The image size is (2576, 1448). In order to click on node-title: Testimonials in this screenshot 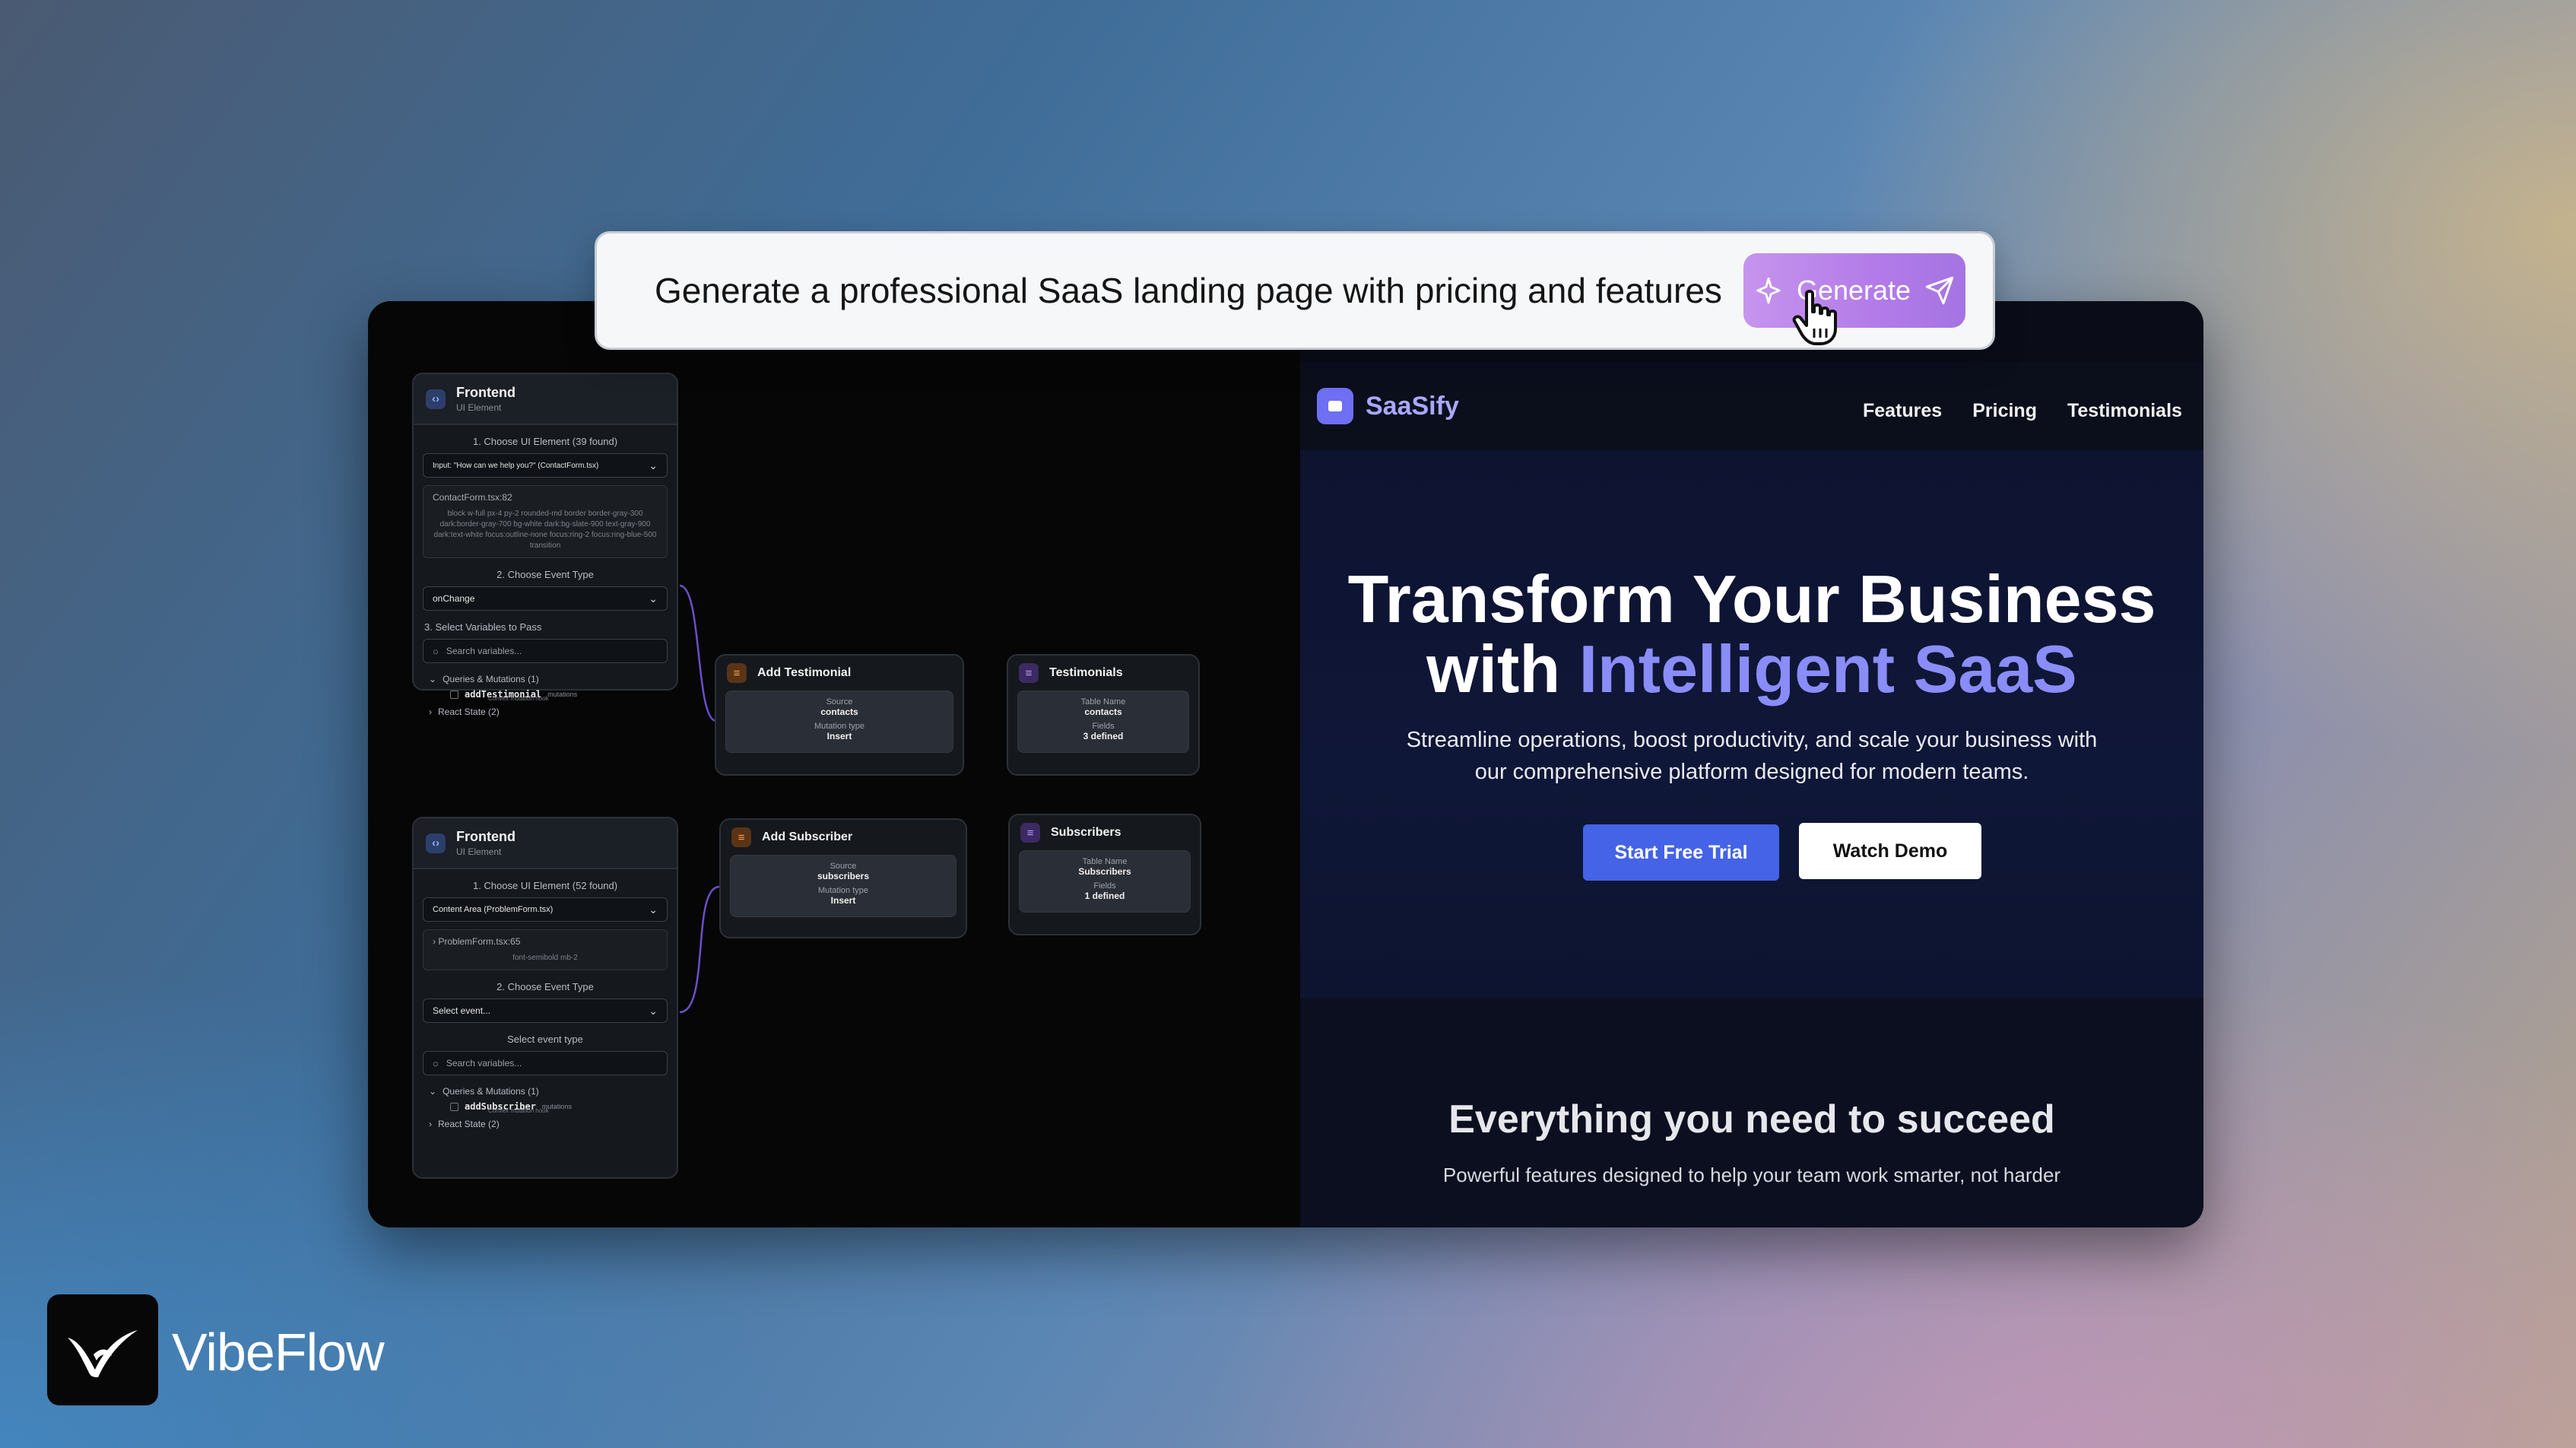, I will do `click(1086, 672)`.